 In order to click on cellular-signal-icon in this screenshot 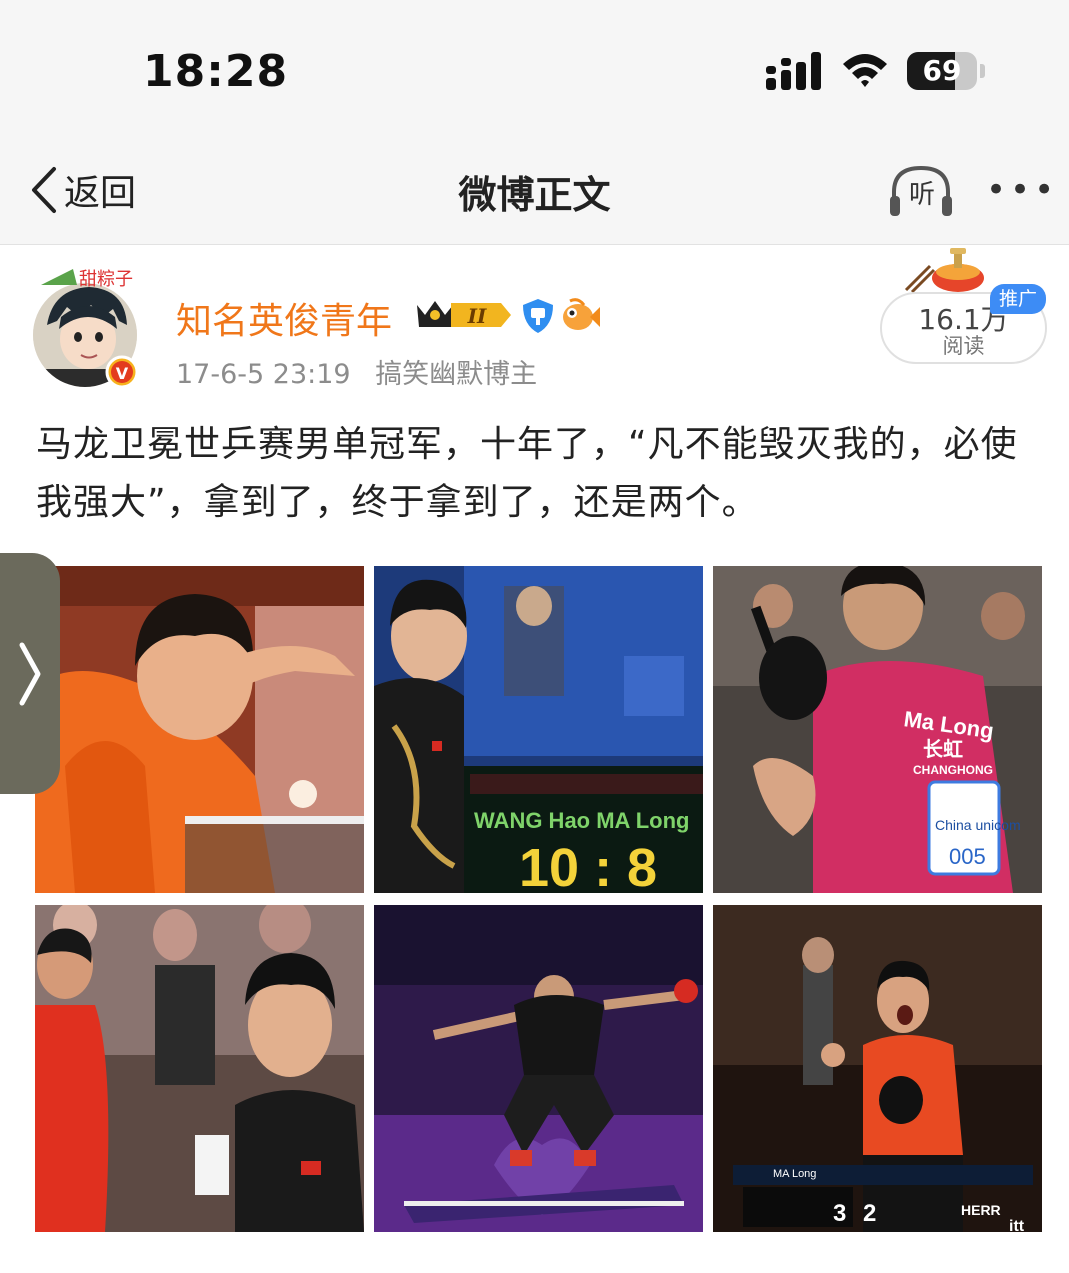, I will do `click(793, 71)`.